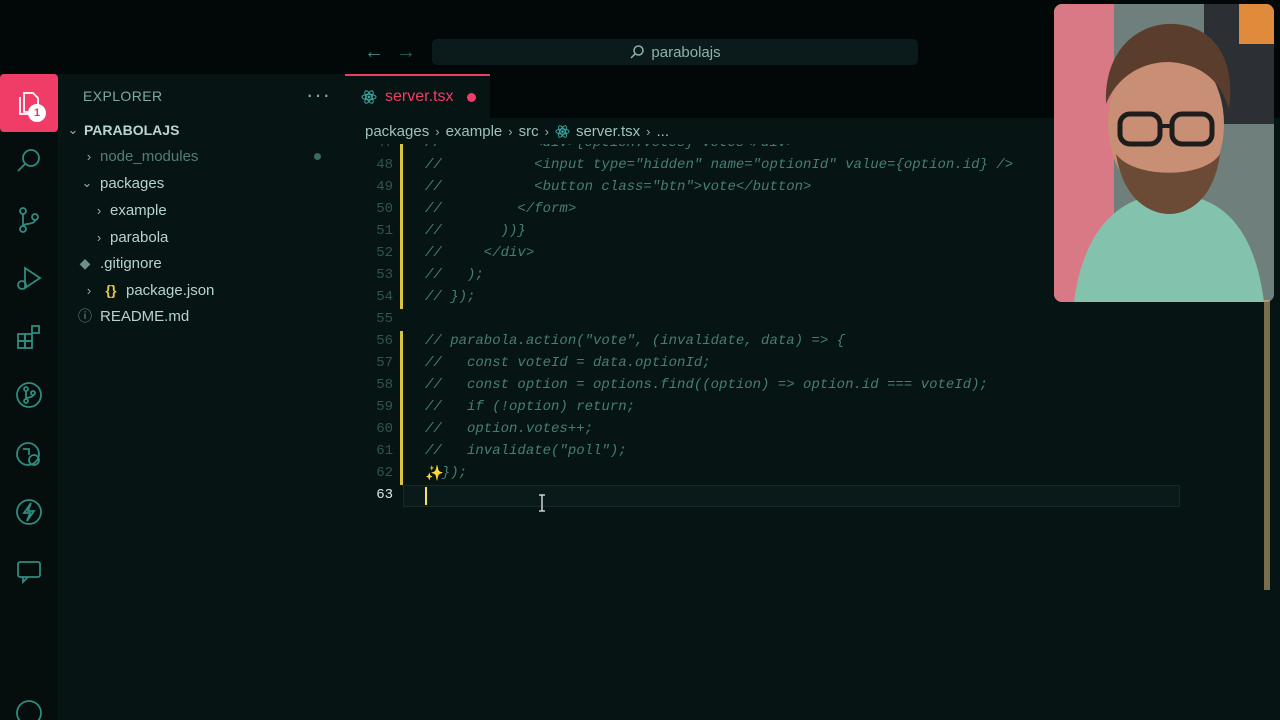 This screenshot has width=1280, height=720. Describe the element at coordinates (201, 183) in the screenshot. I see `tree-item-packages: ⌄ packages` at that location.